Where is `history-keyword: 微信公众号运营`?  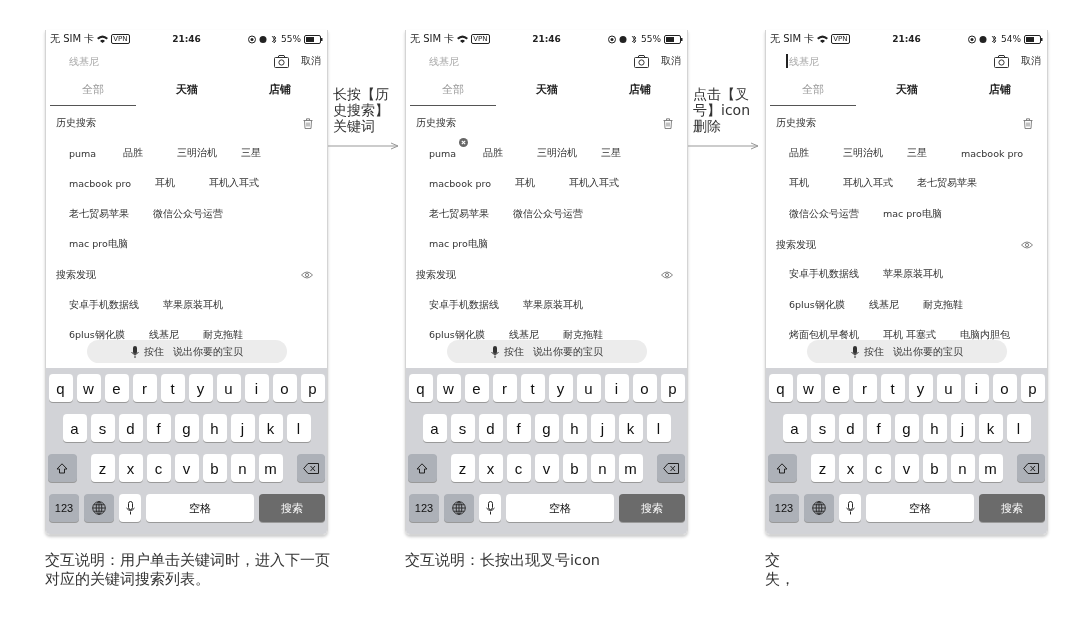
history-keyword: 微信公众号运营 is located at coordinates (552, 209).